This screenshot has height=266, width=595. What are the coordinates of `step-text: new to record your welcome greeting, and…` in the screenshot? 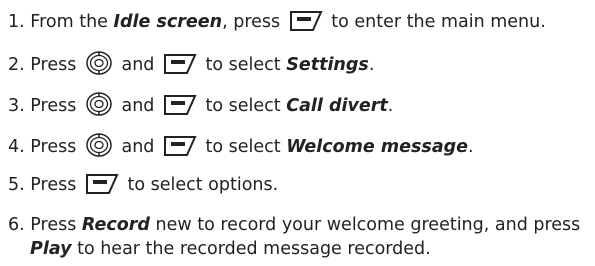 It's located at (365, 225).